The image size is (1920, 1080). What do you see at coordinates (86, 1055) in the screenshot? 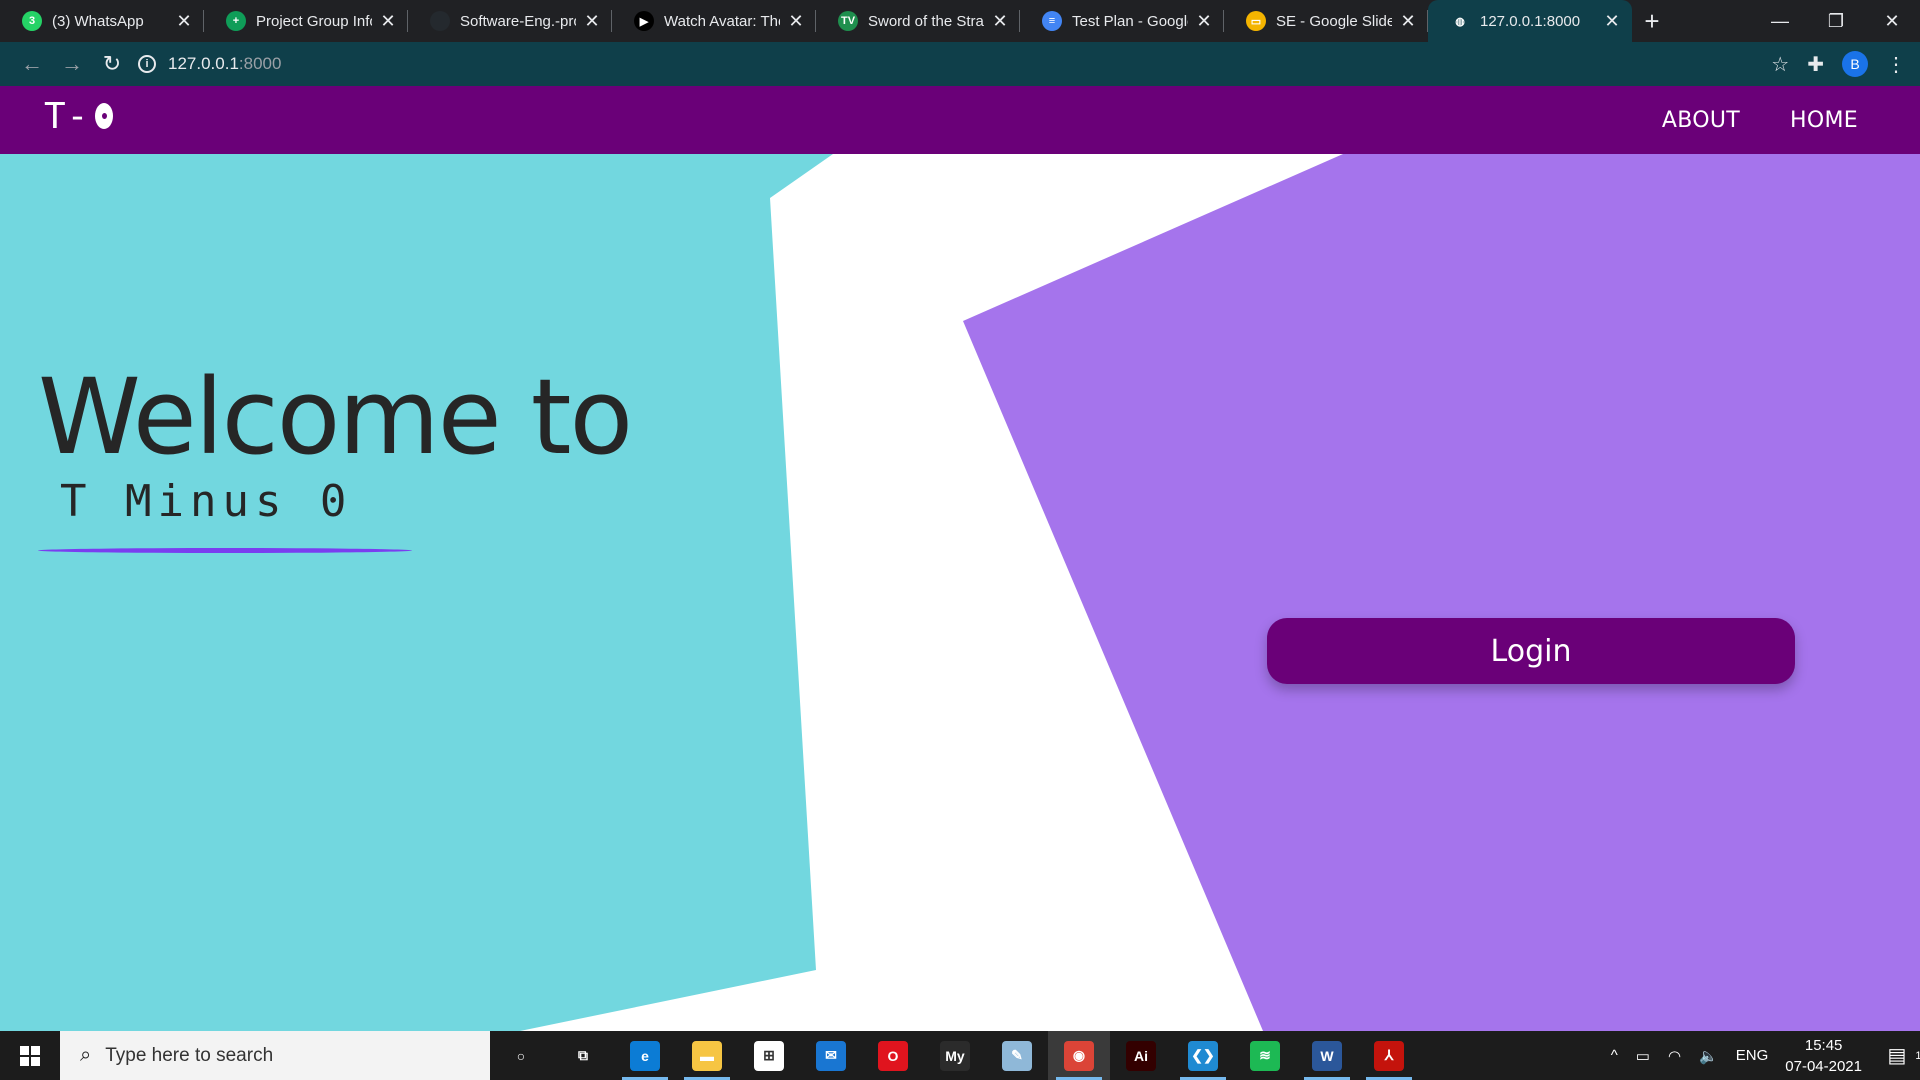
I see `search-icon: ⌕` at bounding box center [86, 1055].